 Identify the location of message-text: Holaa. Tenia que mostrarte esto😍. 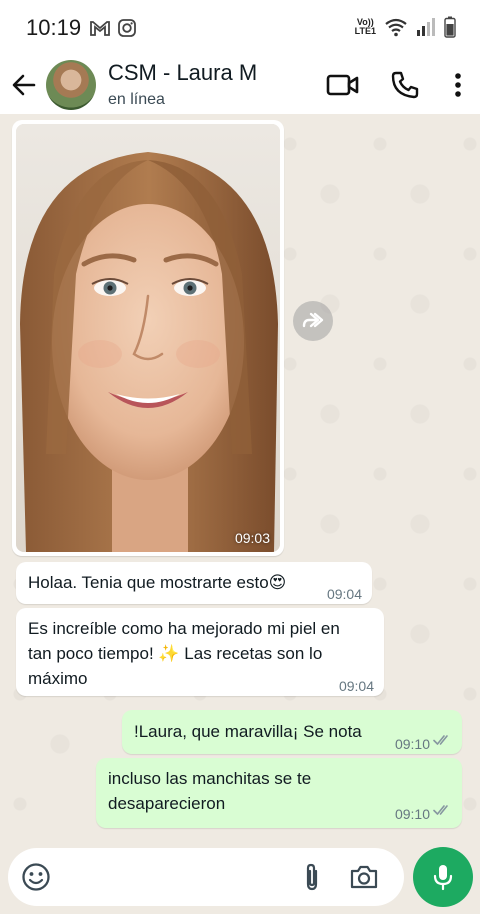
(157, 582).